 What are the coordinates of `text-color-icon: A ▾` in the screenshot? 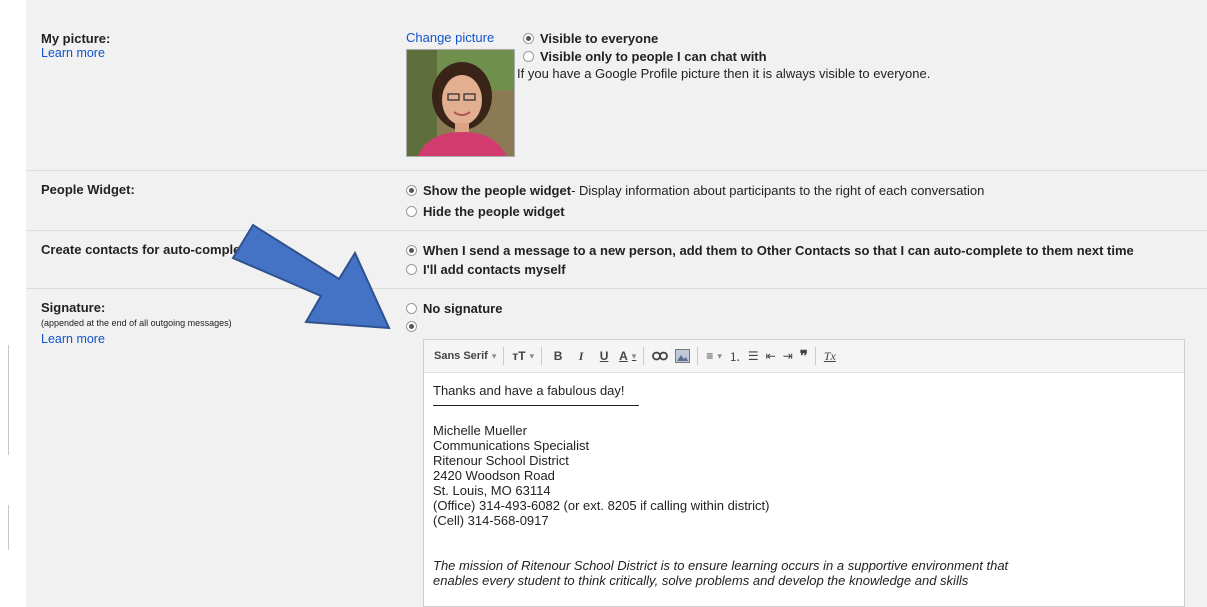 It's located at (627, 356).